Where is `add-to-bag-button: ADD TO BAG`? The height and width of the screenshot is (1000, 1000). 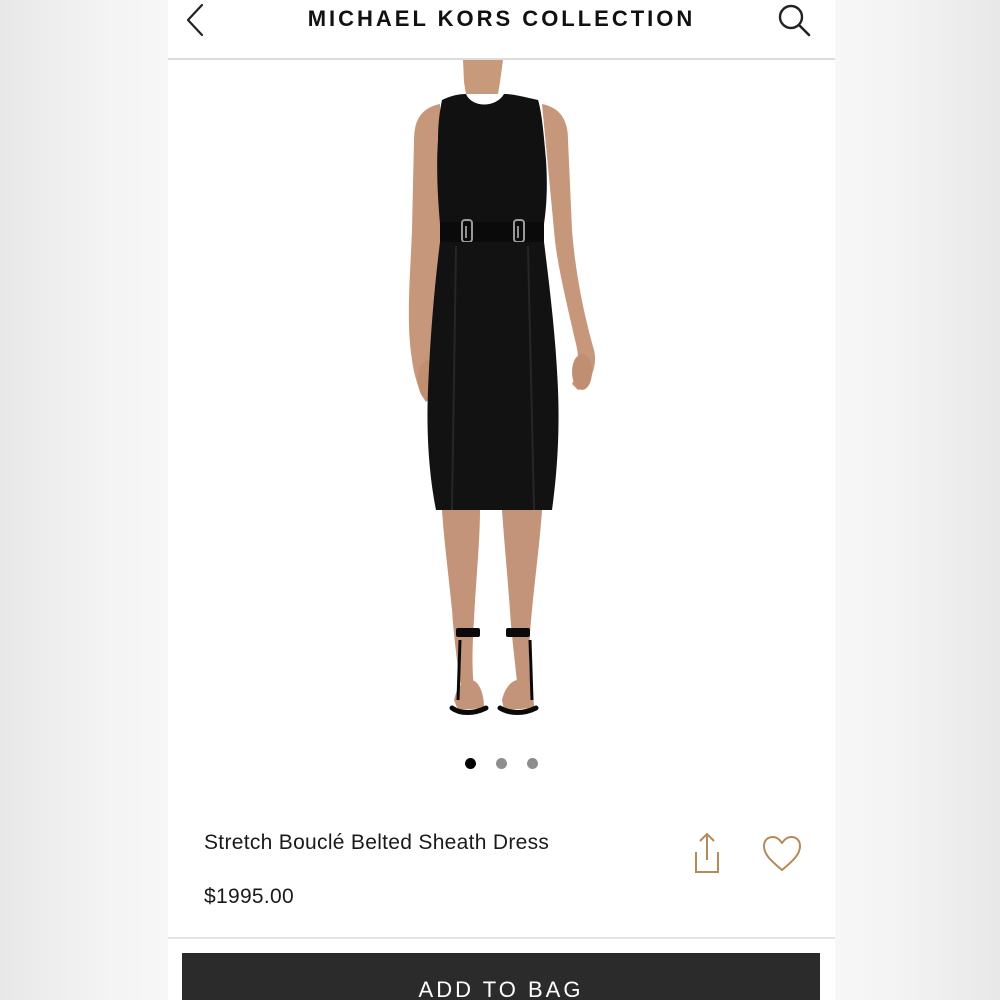
add-to-bag-button: ADD TO BAG is located at coordinates (501, 976).